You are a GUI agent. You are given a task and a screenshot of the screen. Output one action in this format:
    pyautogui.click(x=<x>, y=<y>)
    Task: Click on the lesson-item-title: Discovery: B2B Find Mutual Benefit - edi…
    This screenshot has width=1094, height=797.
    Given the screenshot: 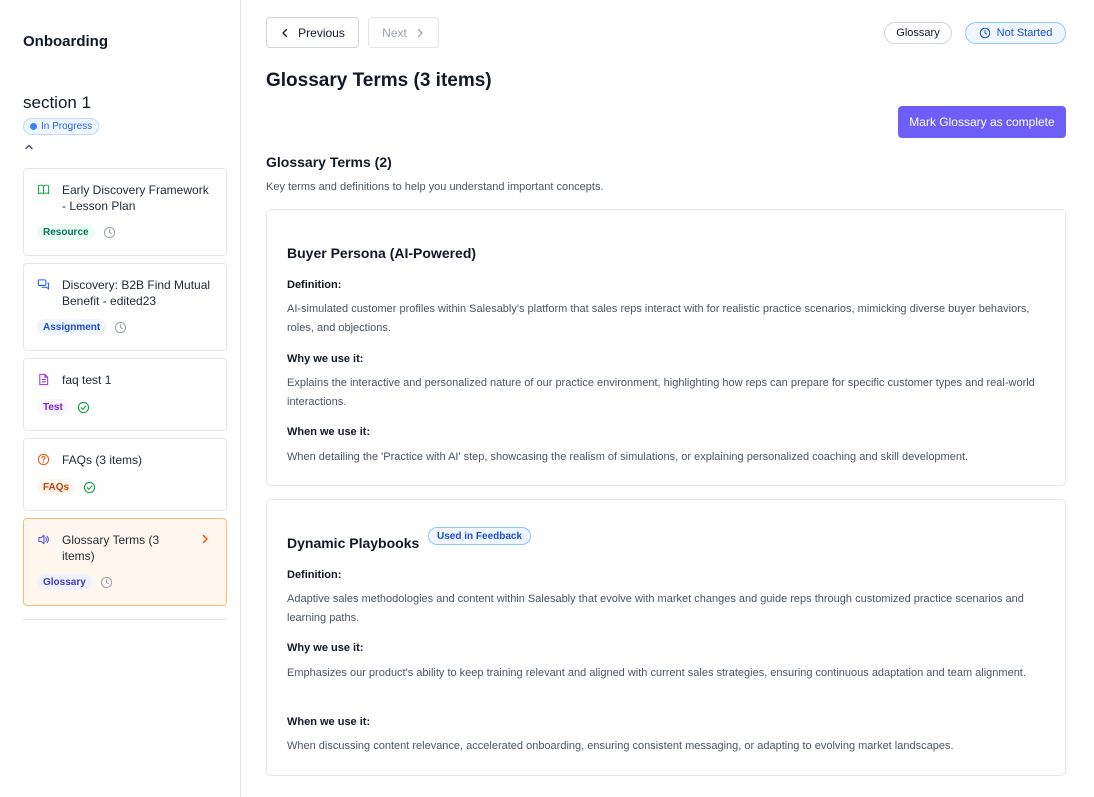 What is the action you would take?
    pyautogui.click(x=136, y=293)
    